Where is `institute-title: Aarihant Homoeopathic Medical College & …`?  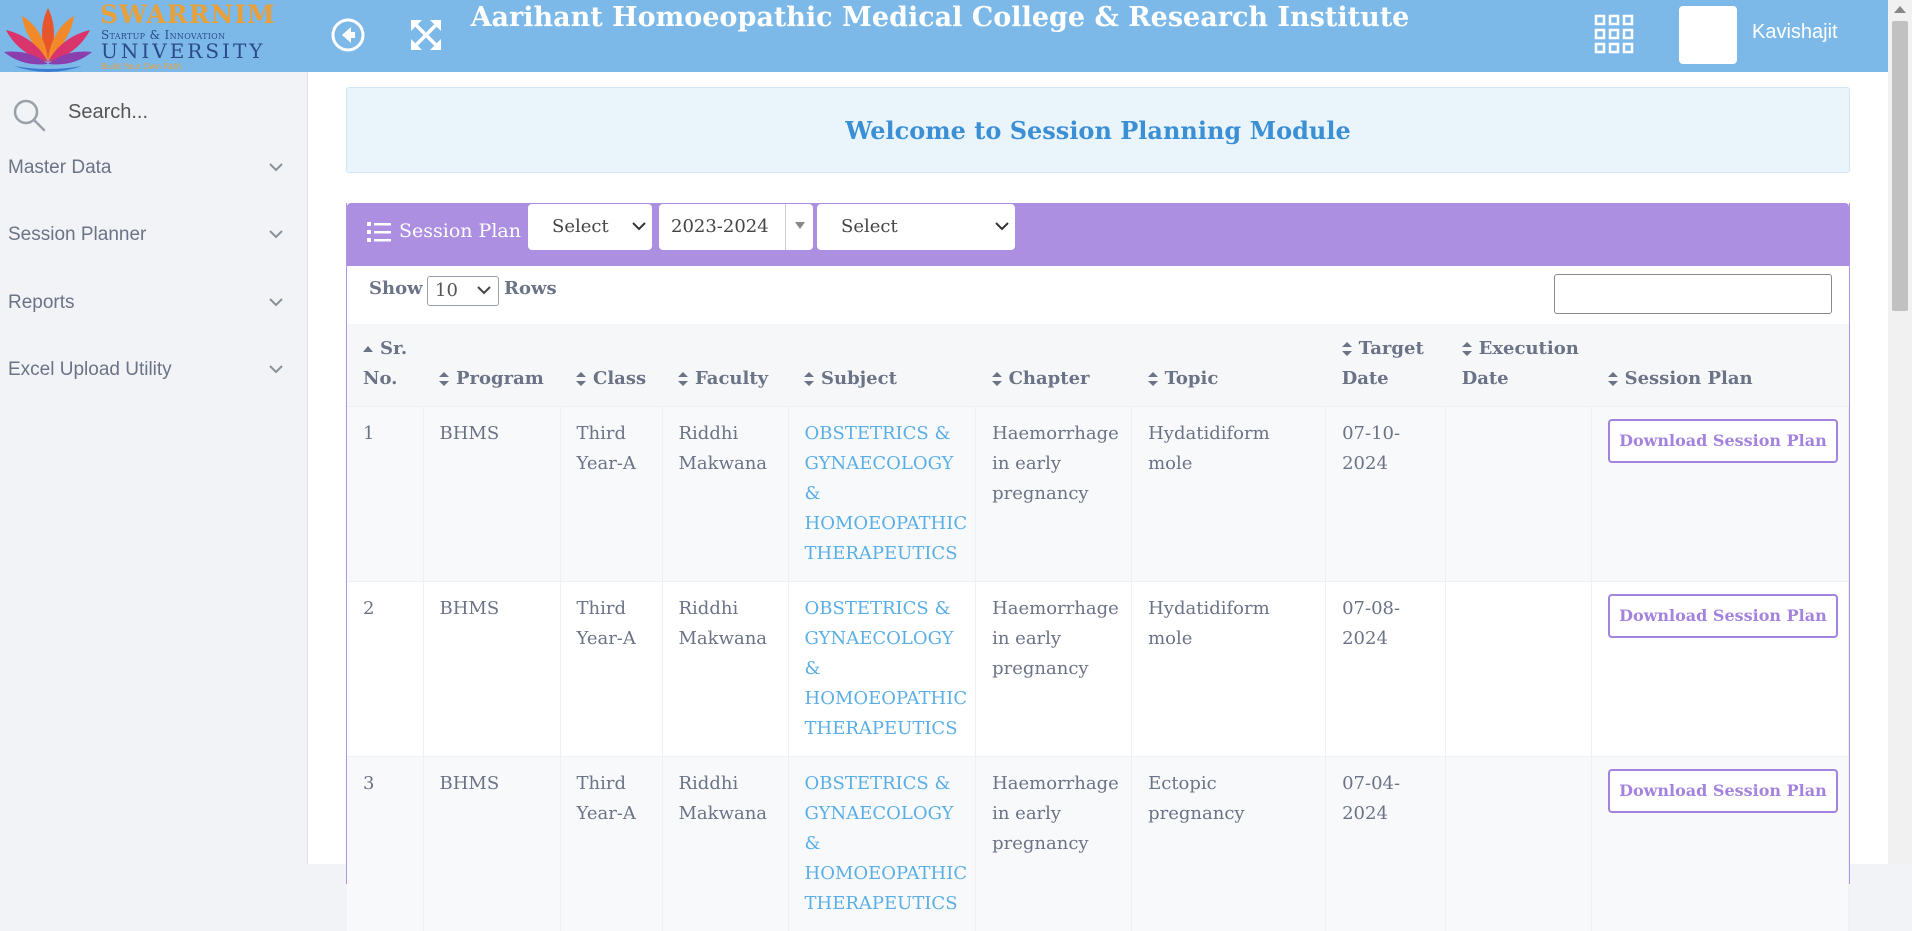 institute-title: Aarihant Homoeopathic Medical College & … is located at coordinates (940, 17).